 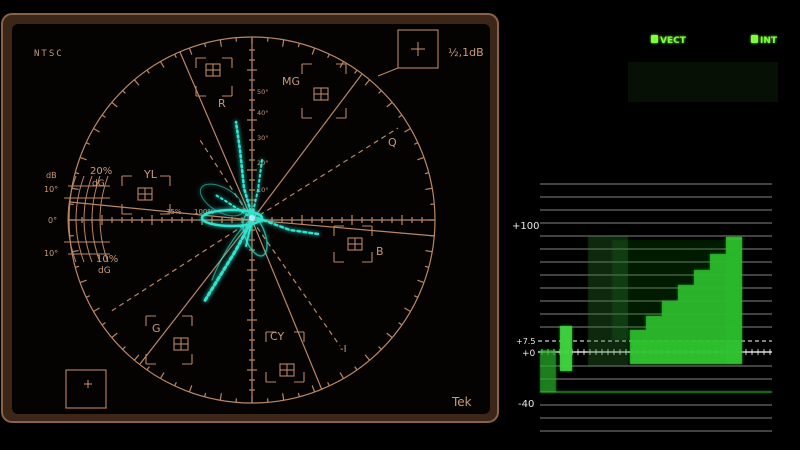 What do you see at coordinates (703, 82) in the screenshot?
I see `button-reflection` at bounding box center [703, 82].